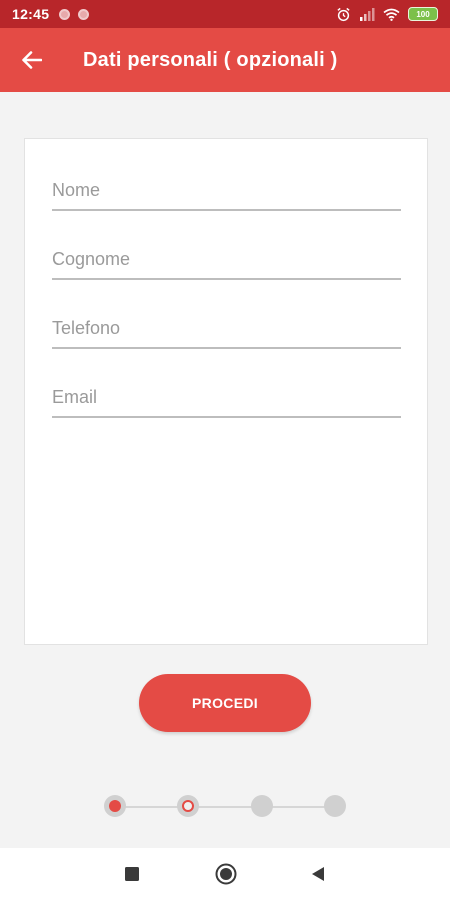 This screenshot has width=450, height=900. What do you see at coordinates (225, 703) in the screenshot?
I see `proceed-button: PROCEDI` at bounding box center [225, 703].